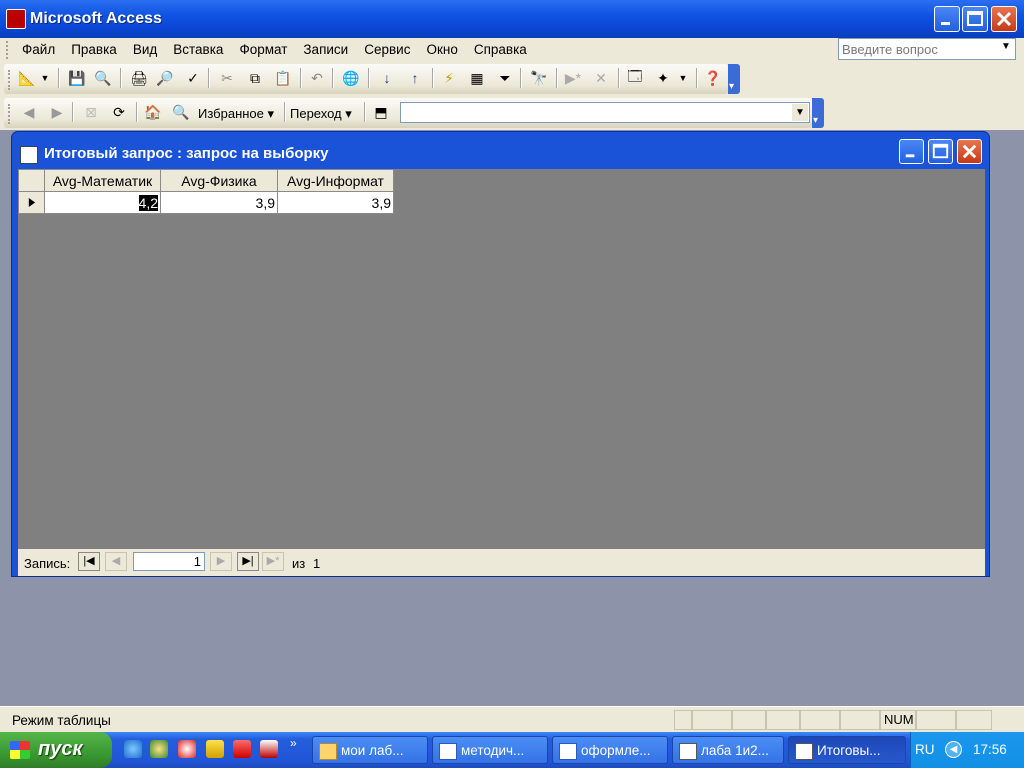 The width and height of the screenshot is (1024, 768). What do you see at coordinates (683, 78) in the screenshot?
I see `new-object-dropdown-icon: ▼` at bounding box center [683, 78].